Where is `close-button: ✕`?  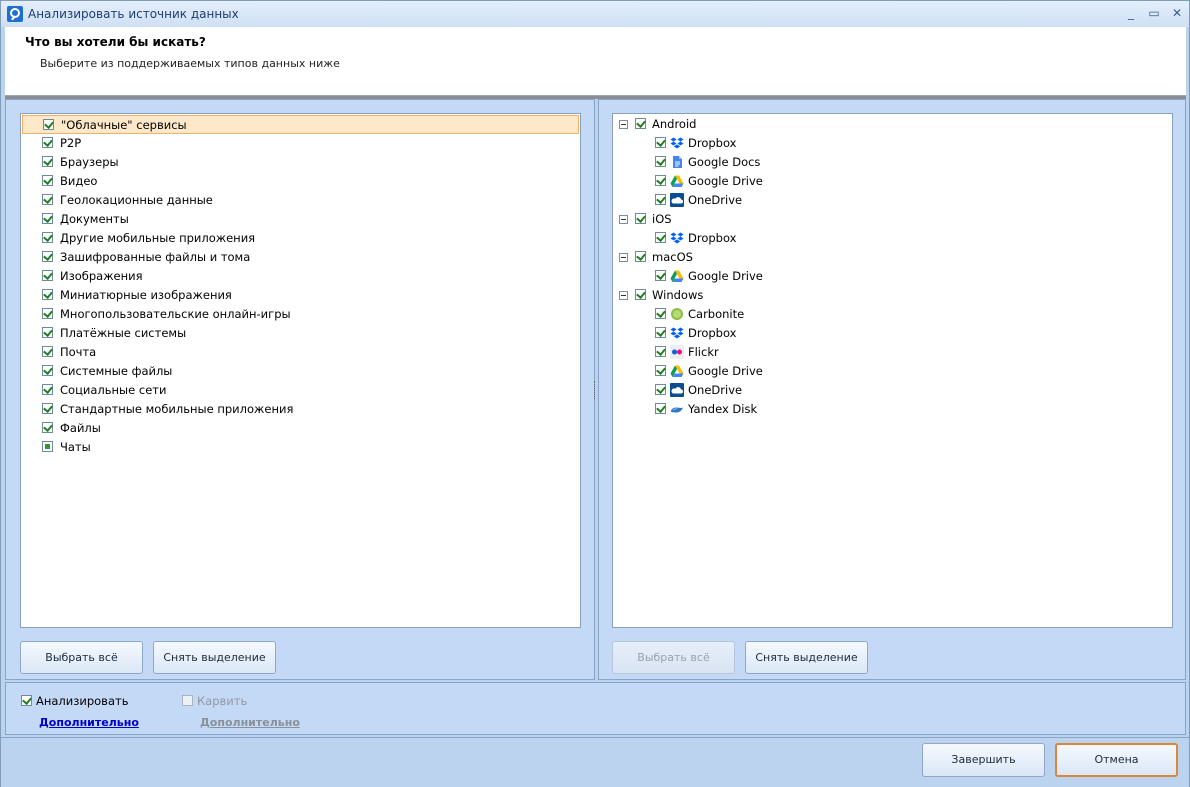
close-button: ✕ is located at coordinates (1177, 13).